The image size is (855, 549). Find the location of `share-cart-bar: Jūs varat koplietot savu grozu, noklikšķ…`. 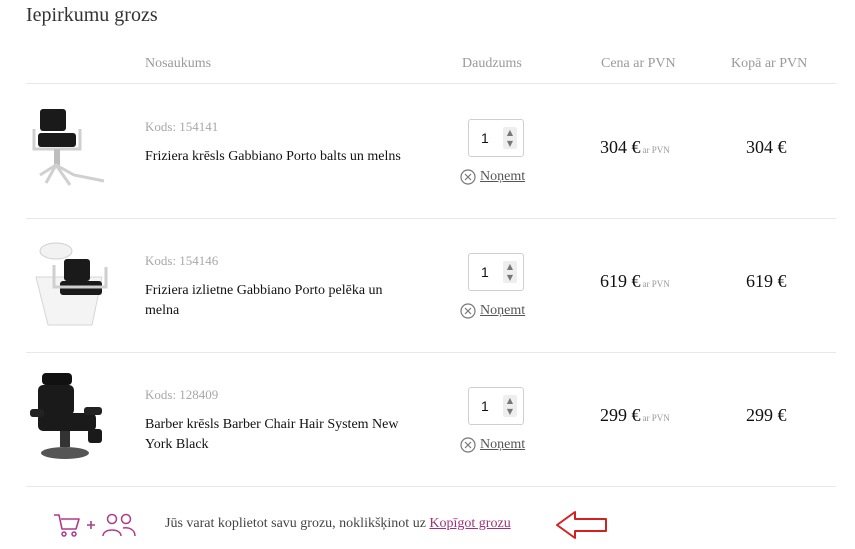

share-cart-bar: Jūs varat koplietot savu grozu, noklikšķ… is located at coordinates (342, 526).